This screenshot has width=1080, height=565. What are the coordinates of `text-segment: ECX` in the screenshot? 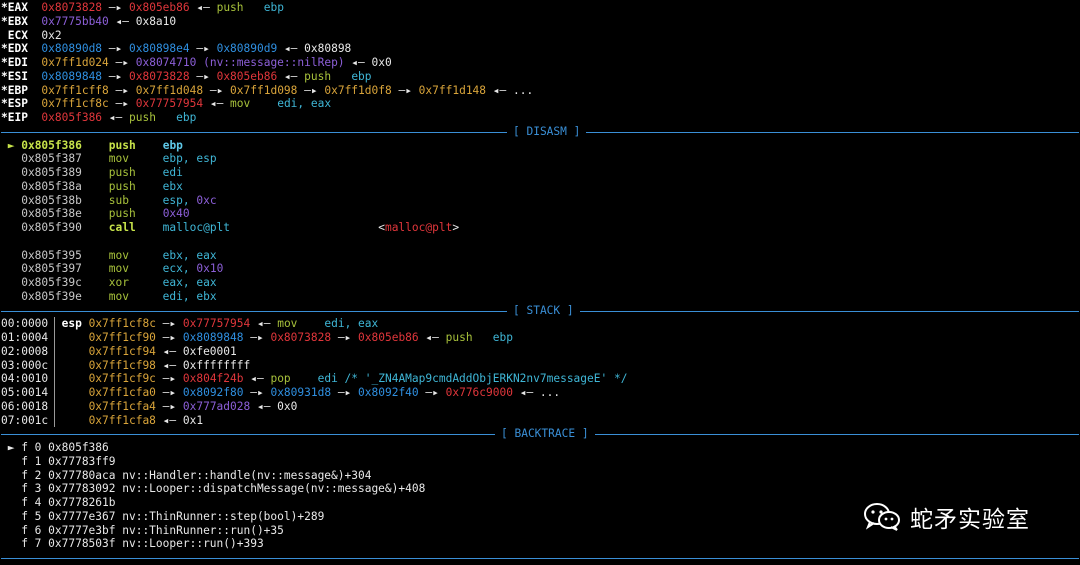 It's located at (21, 35).